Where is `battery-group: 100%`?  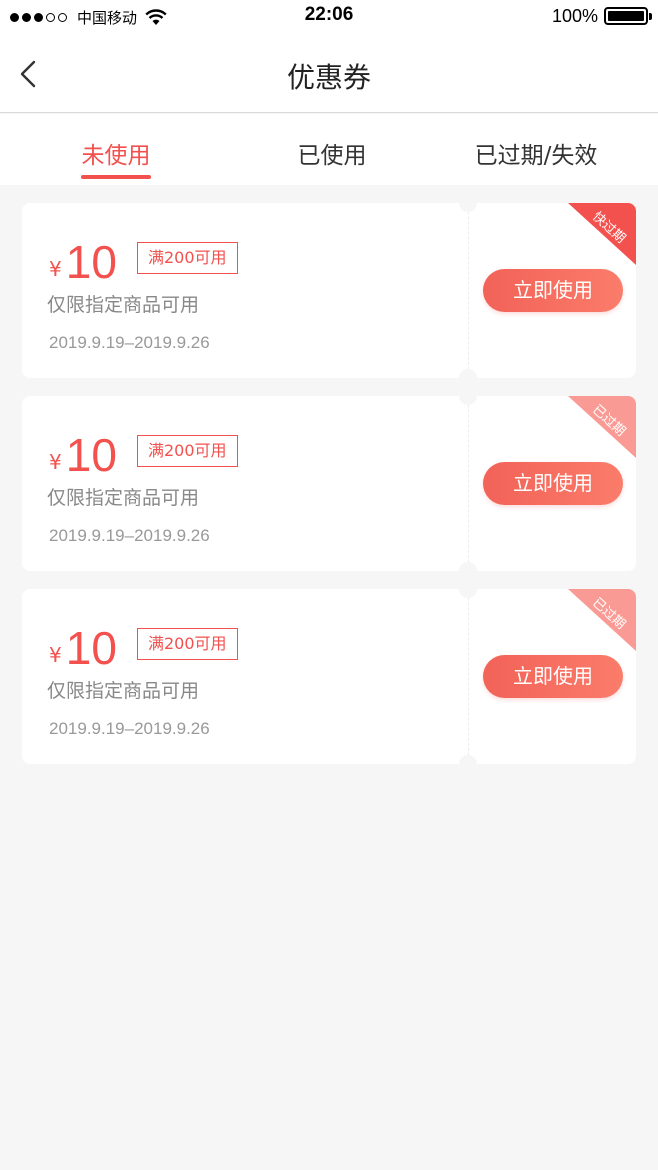
battery-group: 100% is located at coordinates (601, 16).